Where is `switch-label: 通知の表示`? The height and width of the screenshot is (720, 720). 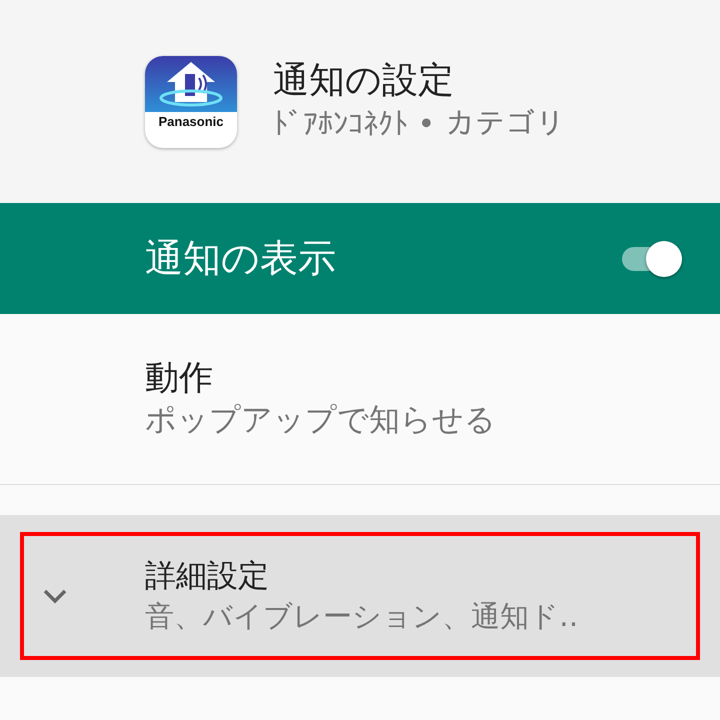
switch-label: 通知の表示 is located at coordinates (240, 258).